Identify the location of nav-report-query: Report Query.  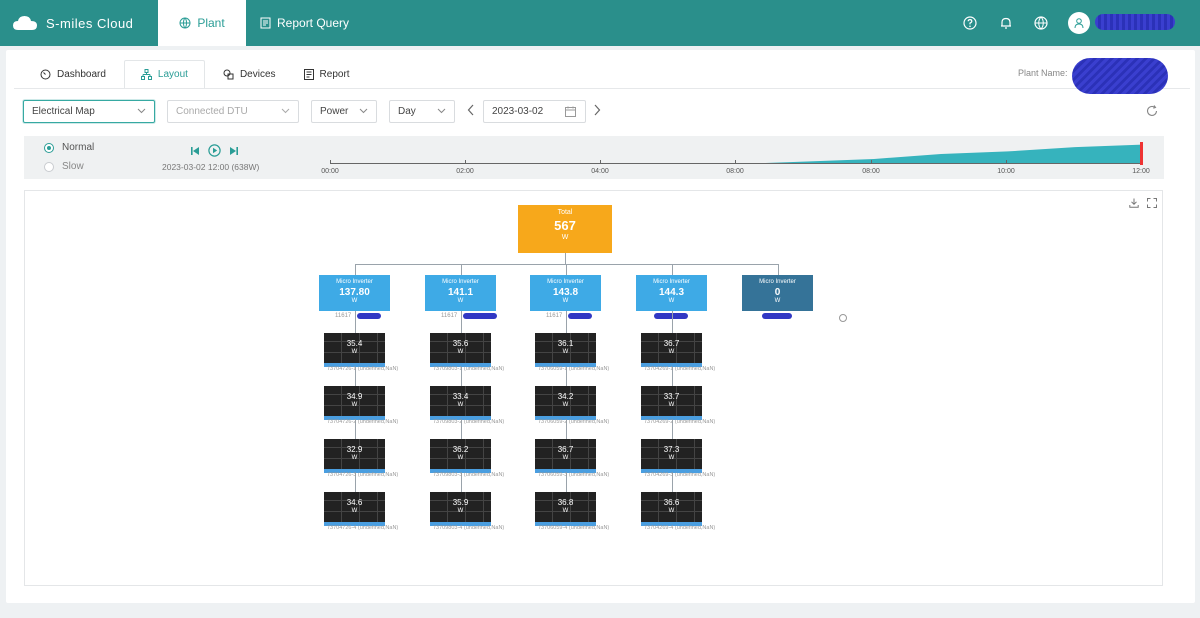
(304, 23).